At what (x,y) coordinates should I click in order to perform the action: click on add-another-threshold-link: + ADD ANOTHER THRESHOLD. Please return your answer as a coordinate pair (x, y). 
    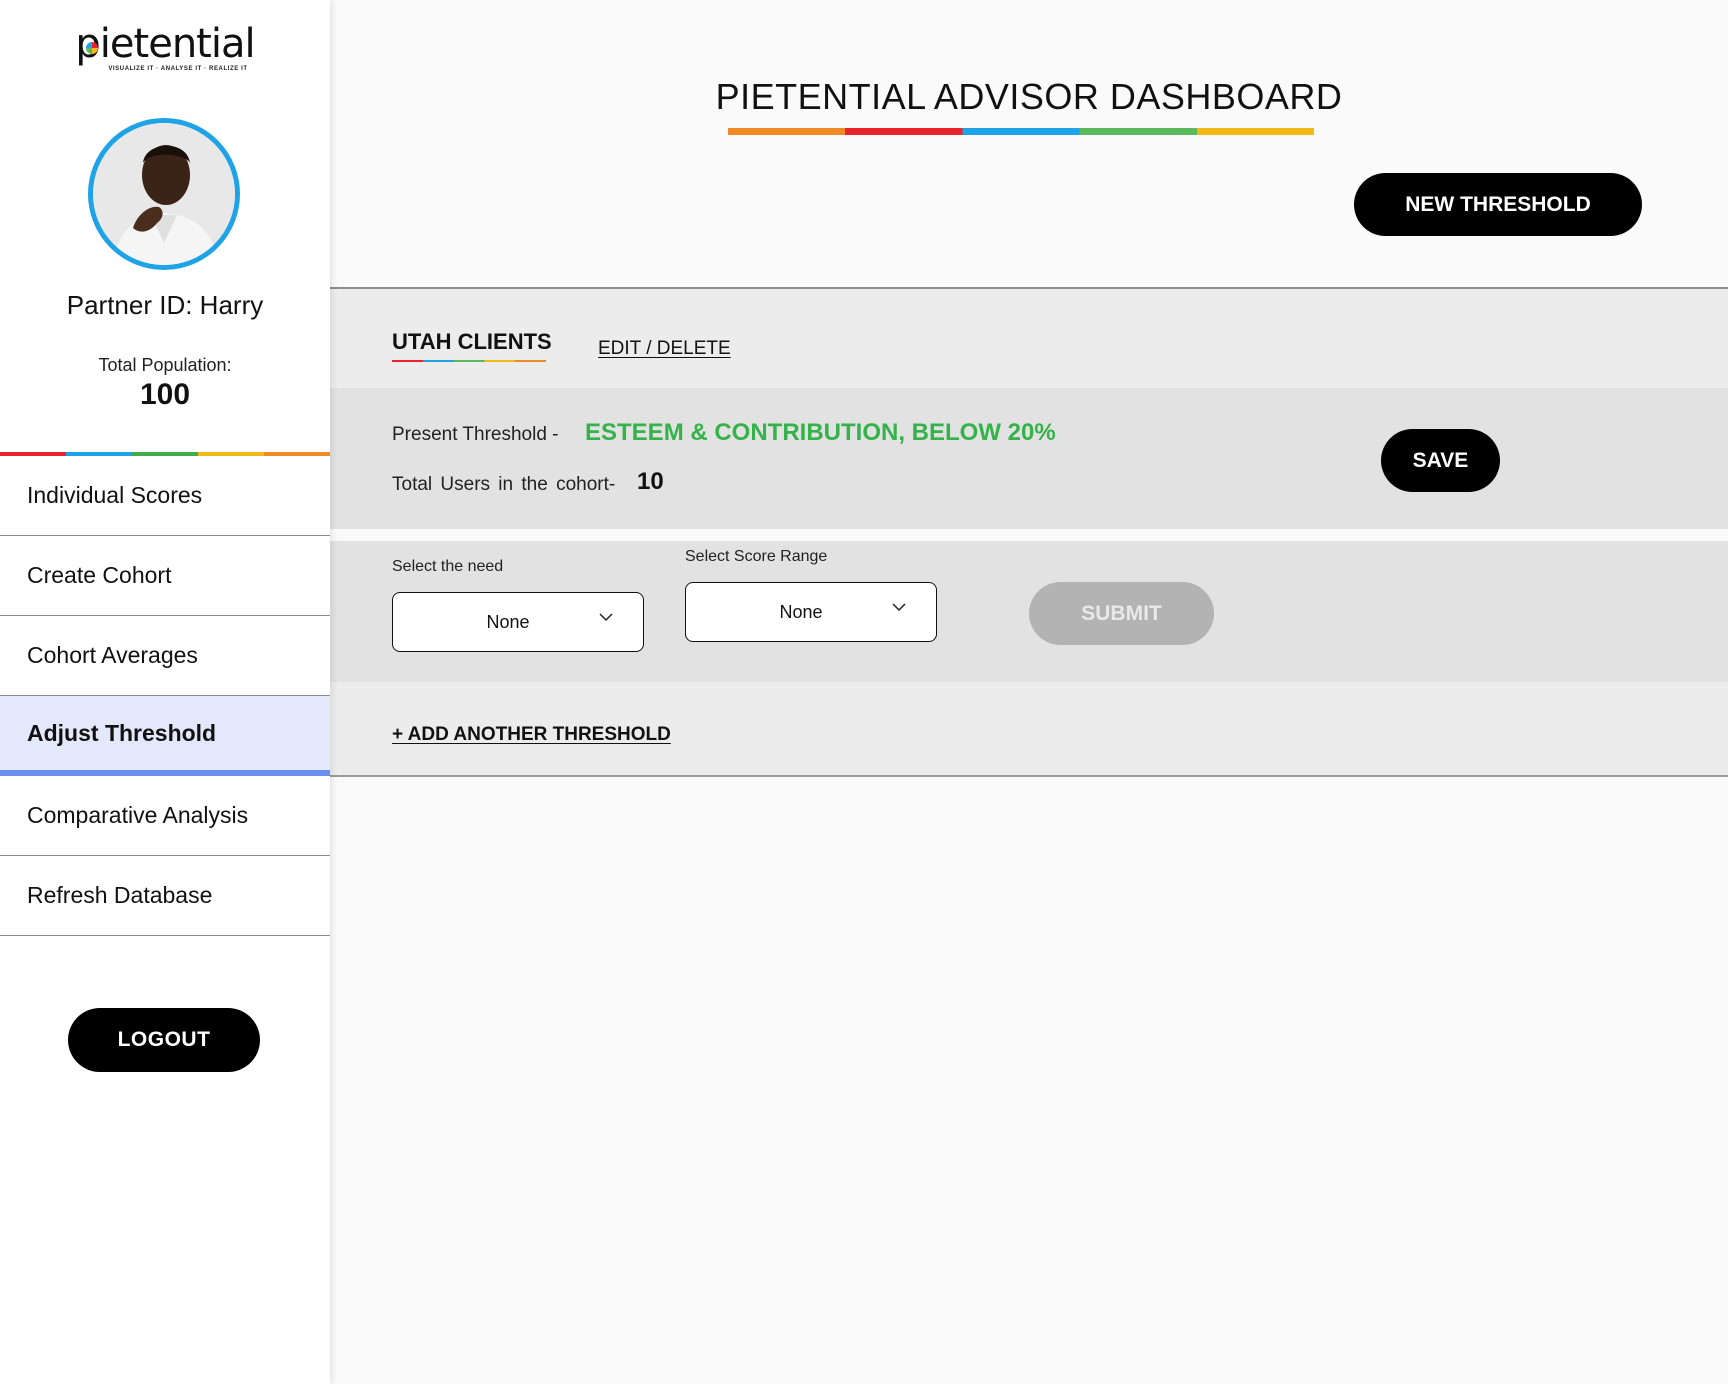
    Looking at the image, I should click on (531, 735).